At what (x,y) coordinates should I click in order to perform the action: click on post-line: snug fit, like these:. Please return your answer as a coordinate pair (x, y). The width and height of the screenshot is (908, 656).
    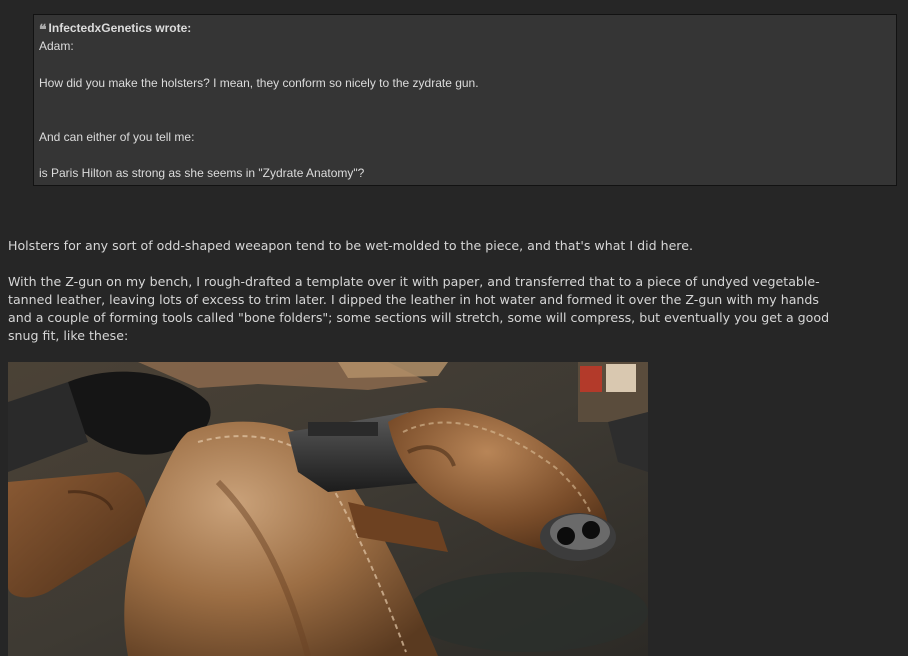
    Looking at the image, I should click on (68, 335).